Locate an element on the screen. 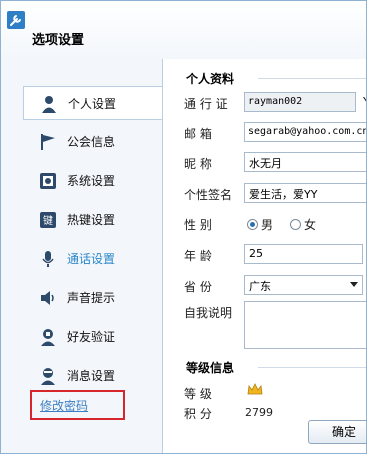  chevron-down-icon is located at coordinates (354, 284).